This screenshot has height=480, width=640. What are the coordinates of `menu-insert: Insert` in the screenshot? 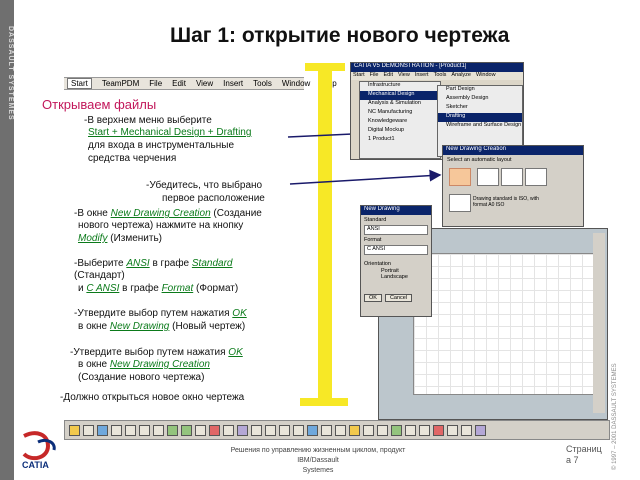 It's located at (233, 83).